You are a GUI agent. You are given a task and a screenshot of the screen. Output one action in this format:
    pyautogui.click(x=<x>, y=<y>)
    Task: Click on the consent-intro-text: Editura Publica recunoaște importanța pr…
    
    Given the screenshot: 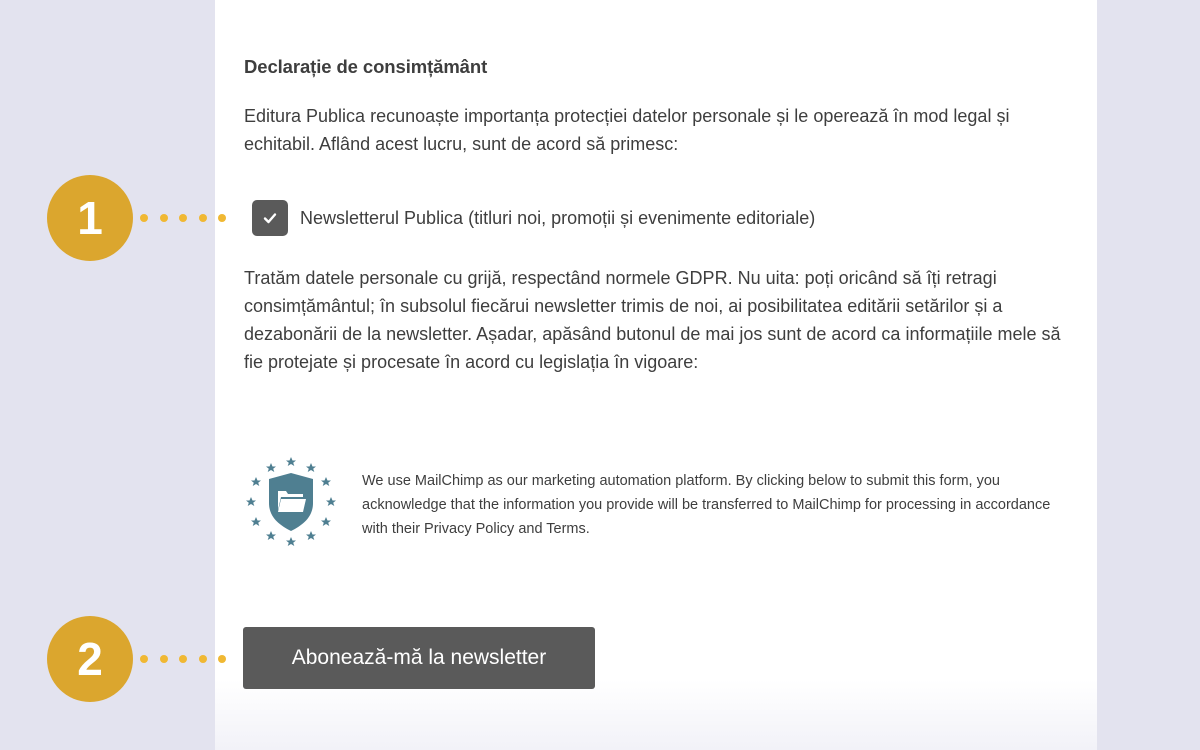 What is the action you would take?
    pyautogui.click(x=627, y=130)
    